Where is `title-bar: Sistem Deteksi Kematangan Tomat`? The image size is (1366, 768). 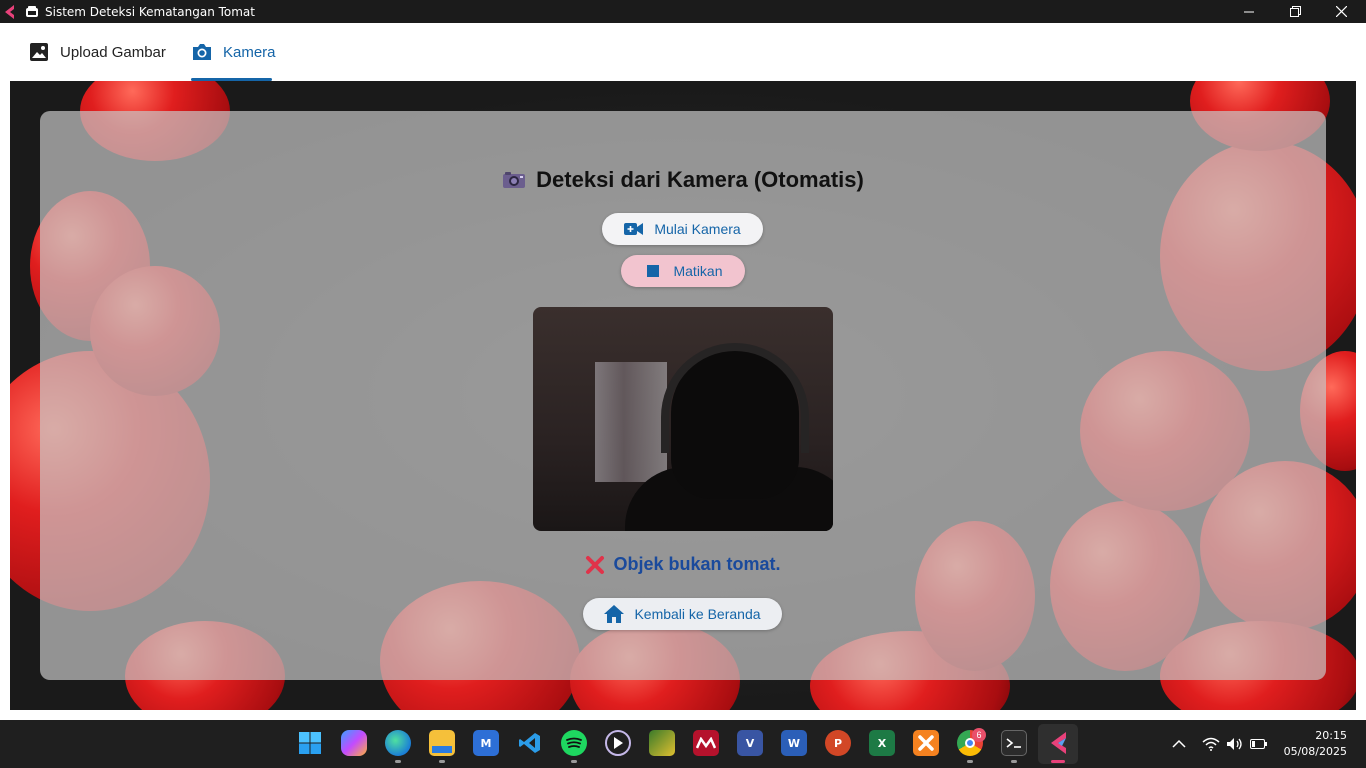 title-bar: Sistem Deteksi Kematangan Tomat is located at coordinates (683, 11).